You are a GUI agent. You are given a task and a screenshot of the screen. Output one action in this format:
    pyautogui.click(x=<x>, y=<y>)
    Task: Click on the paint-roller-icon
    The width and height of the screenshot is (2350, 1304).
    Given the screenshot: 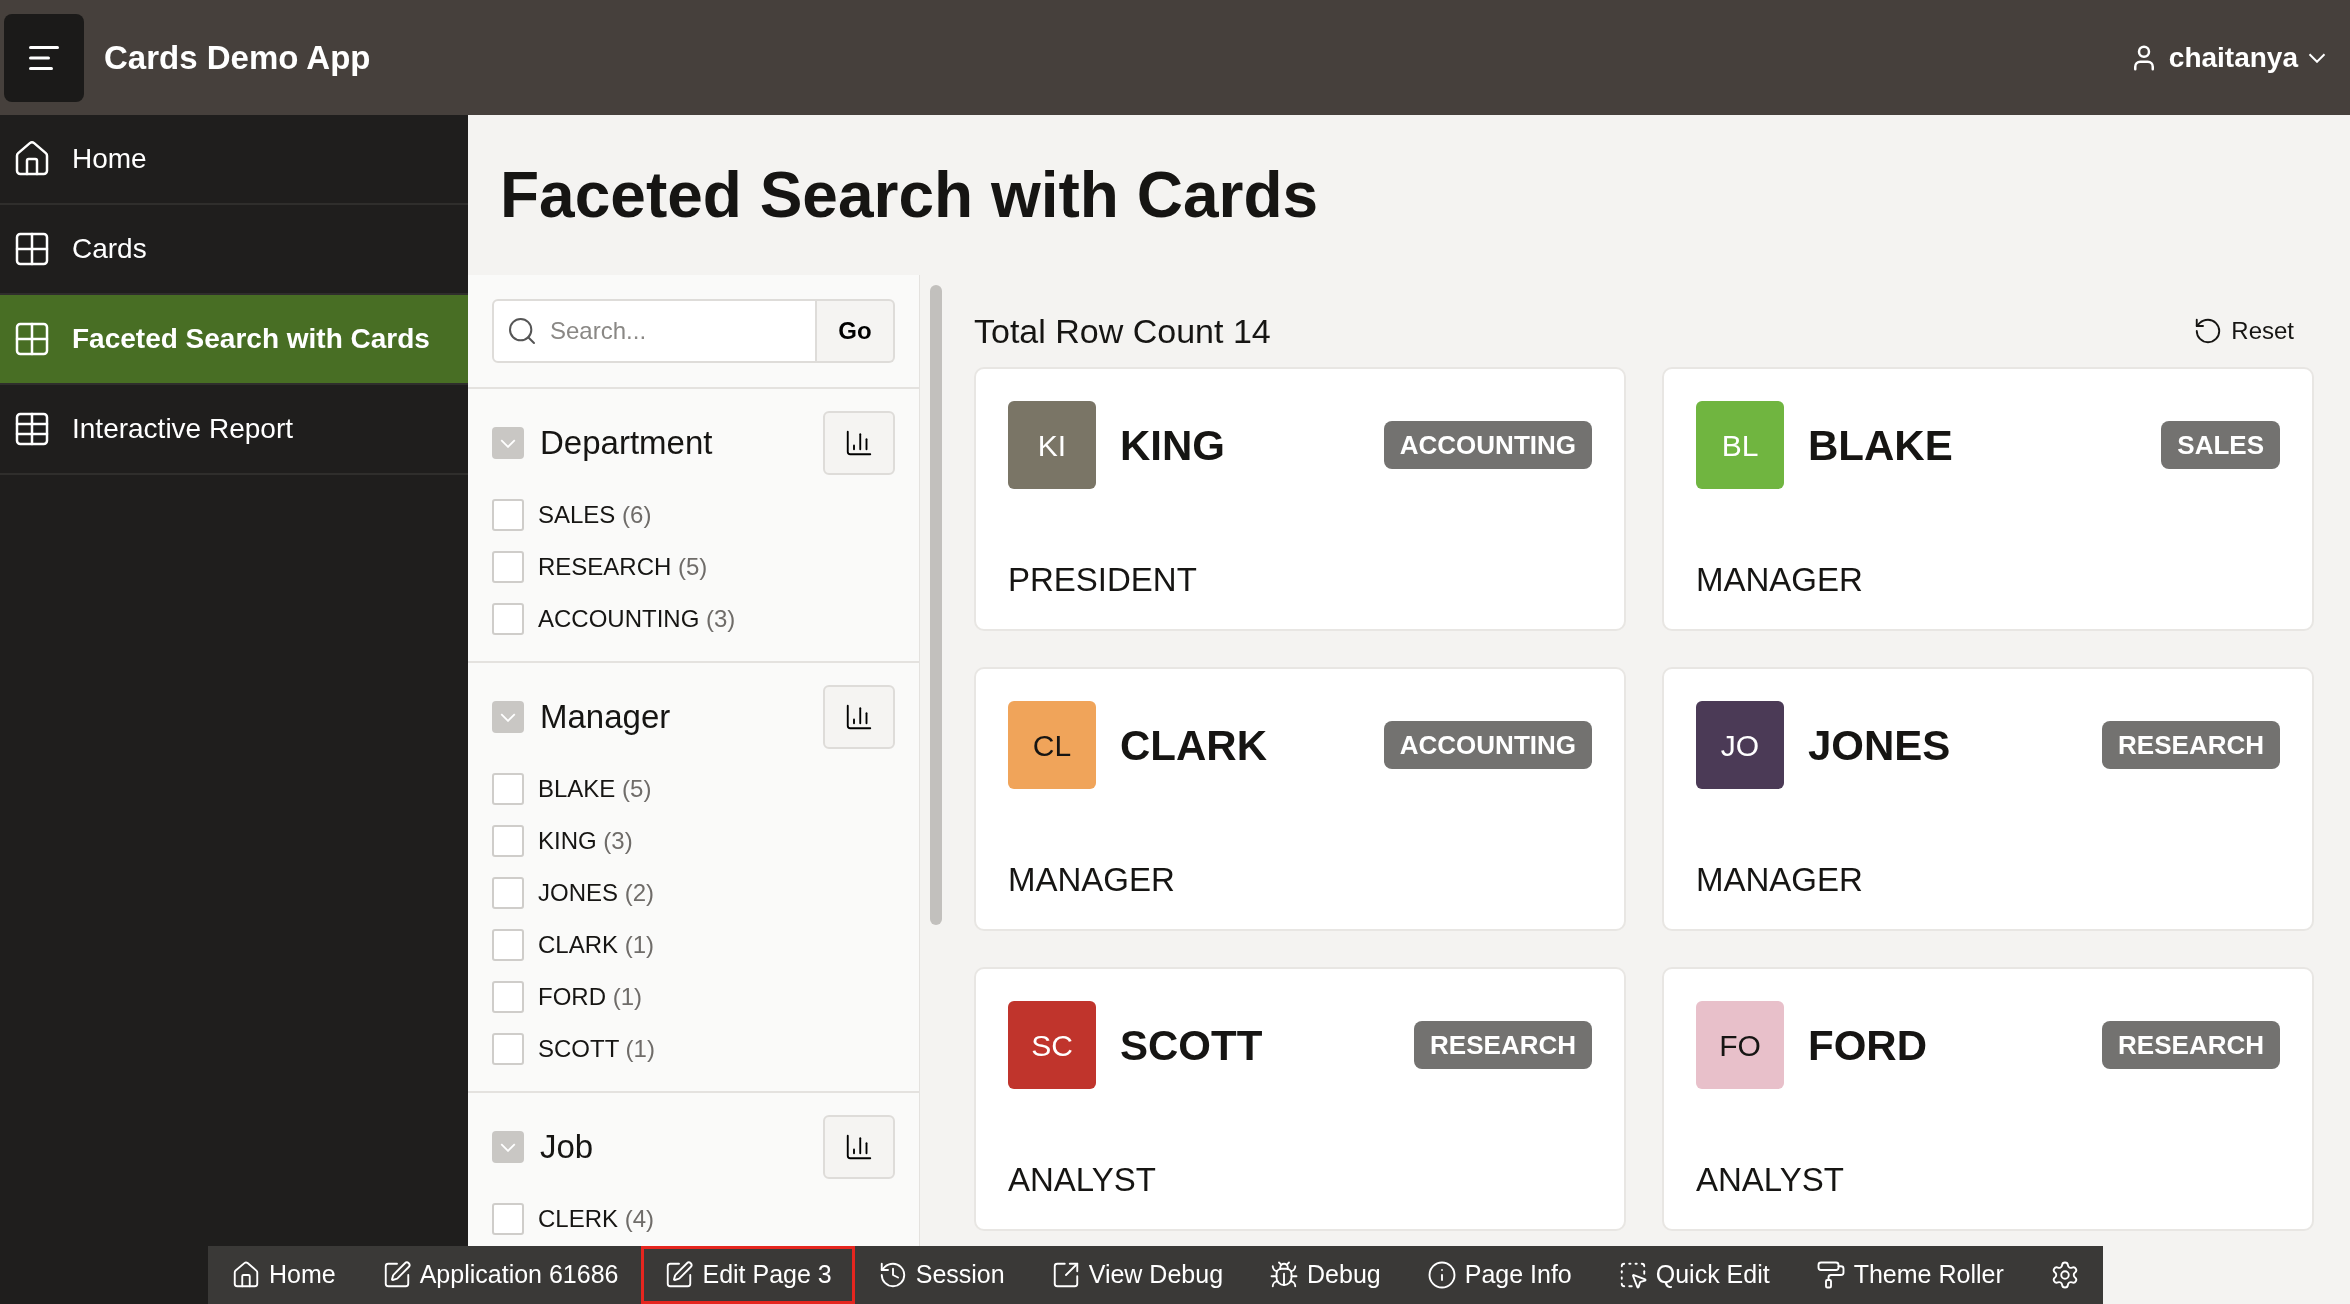 What is the action you would take?
    pyautogui.click(x=1830, y=1275)
    